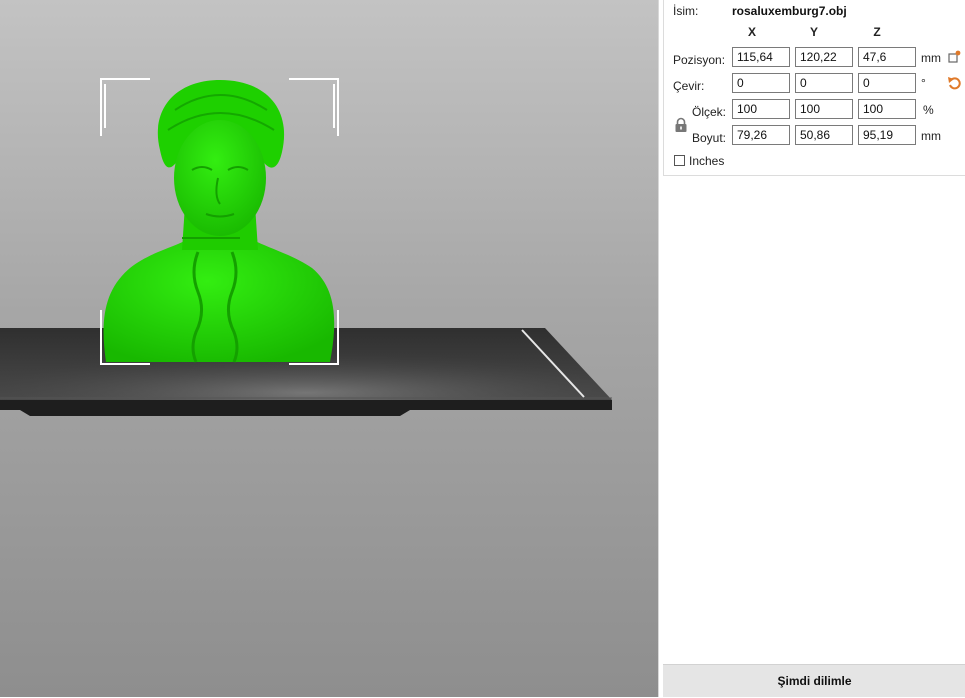 The width and height of the screenshot is (965, 698). I want to click on position-x-input, so click(761, 57).